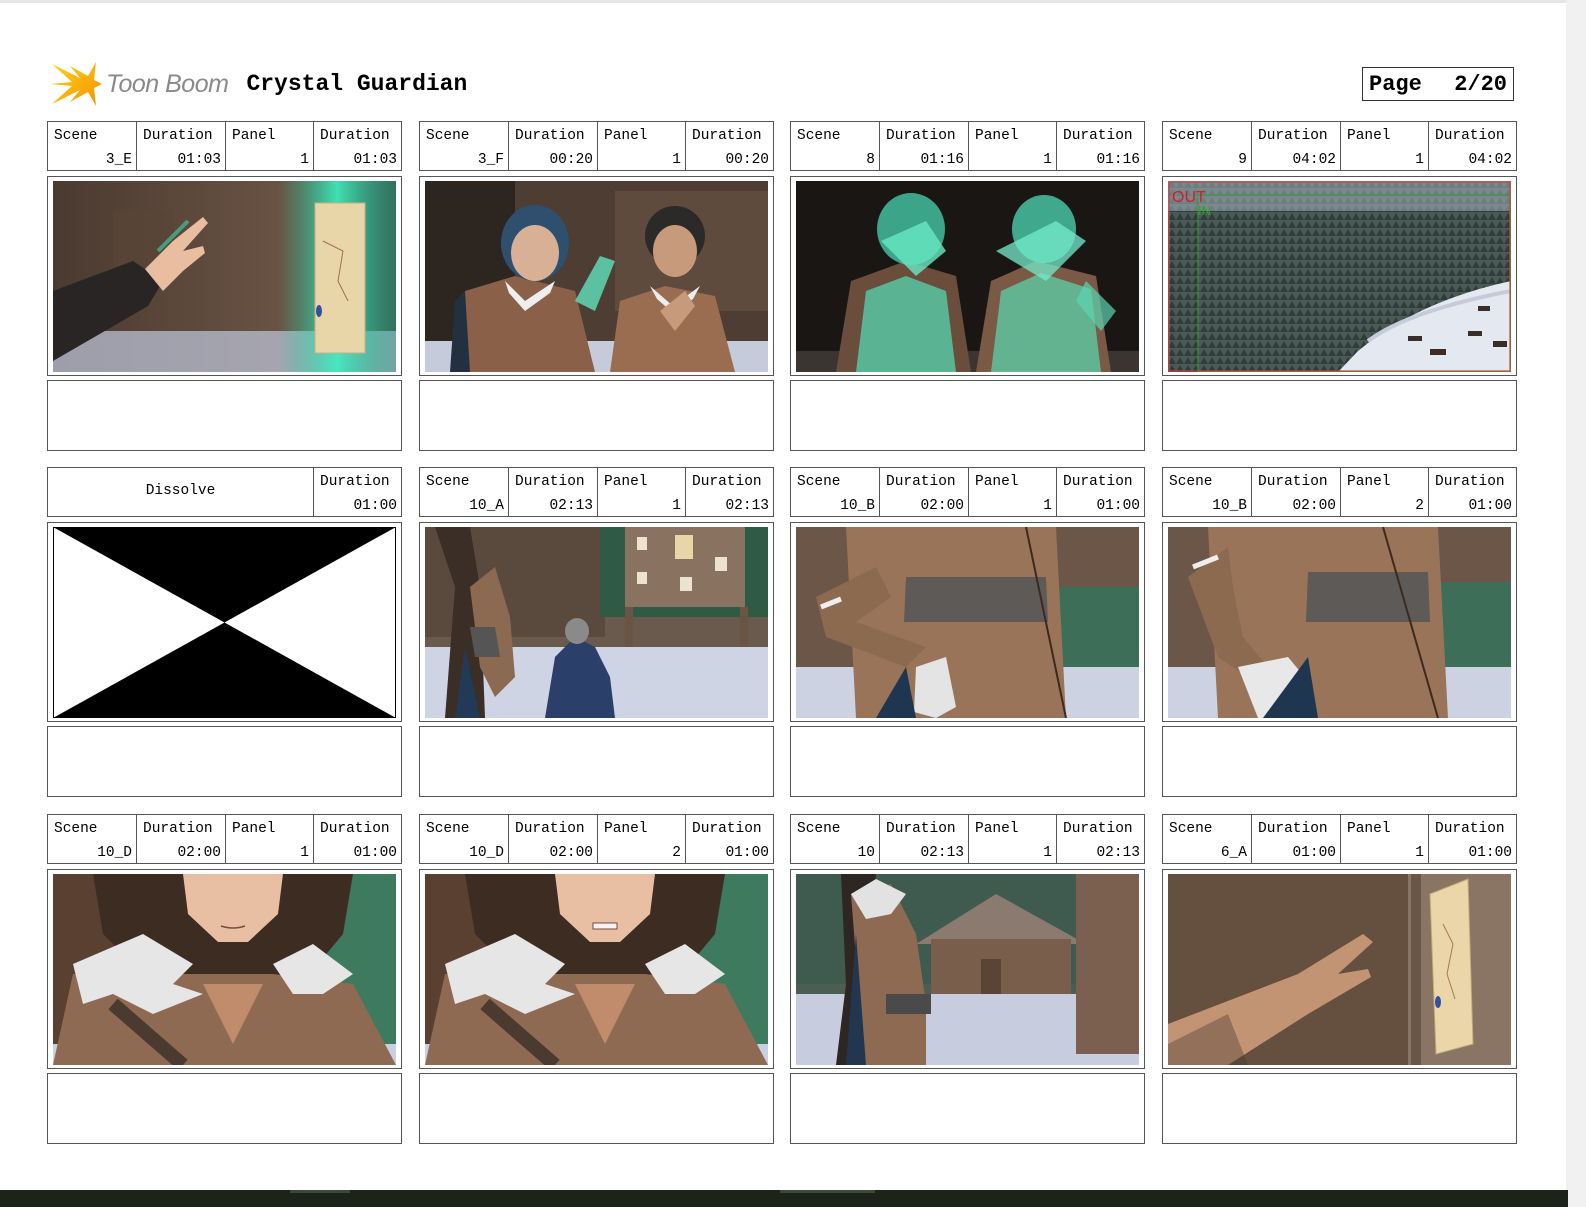  What do you see at coordinates (224, 969) in the screenshot?
I see `girl-face-closeup-calm-image` at bounding box center [224, 969].